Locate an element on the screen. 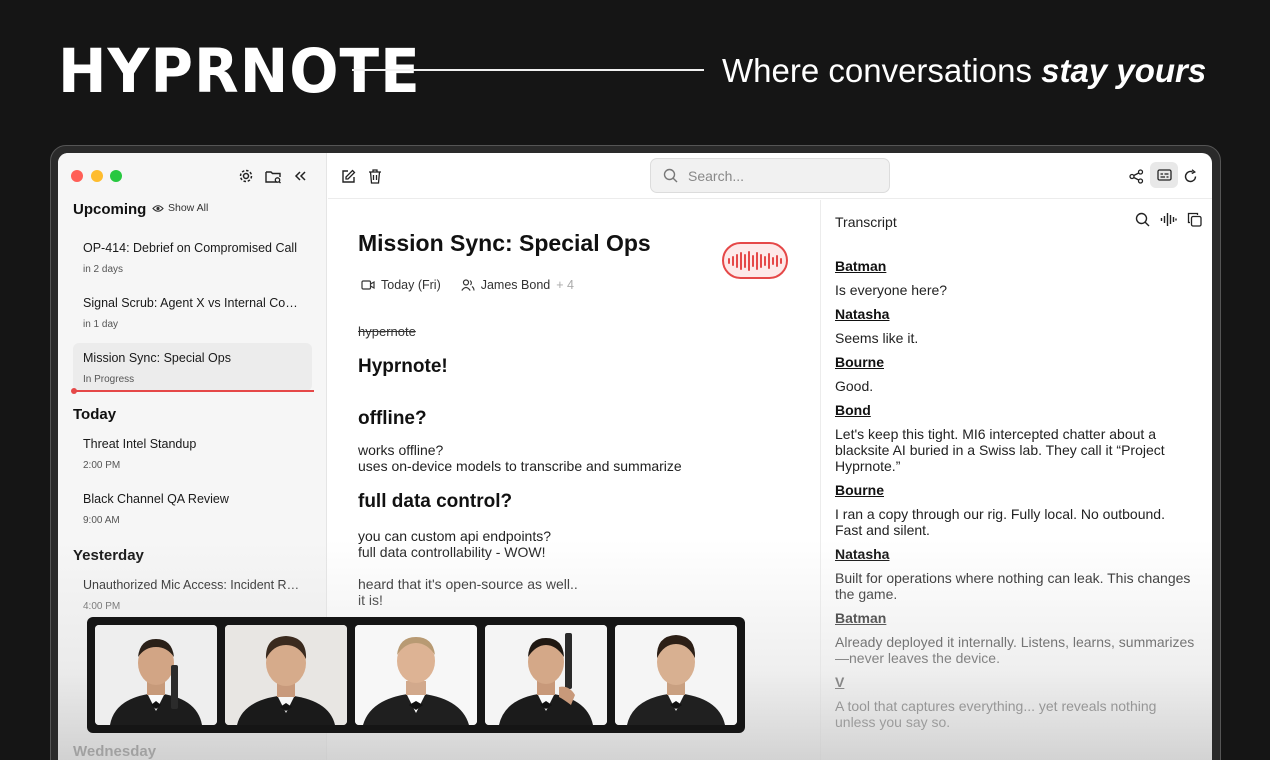  transcript-line: Good. is located at coordinates (854, 386).